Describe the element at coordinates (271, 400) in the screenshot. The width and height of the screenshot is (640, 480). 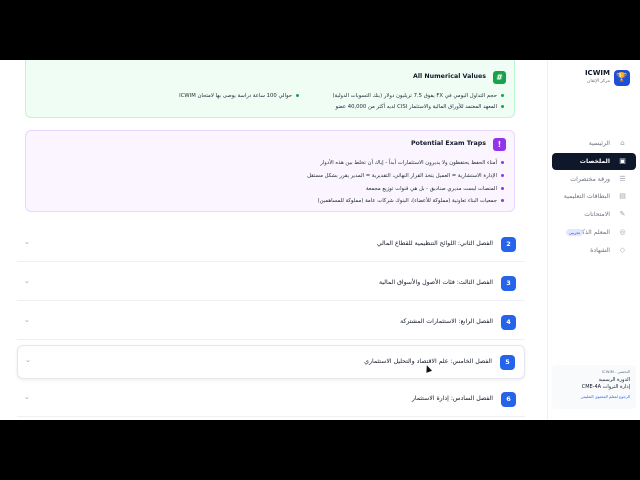
I see `chapter-row-6: 6 الفصل السادس: إدارة الاستثمار ⌄` at that location.